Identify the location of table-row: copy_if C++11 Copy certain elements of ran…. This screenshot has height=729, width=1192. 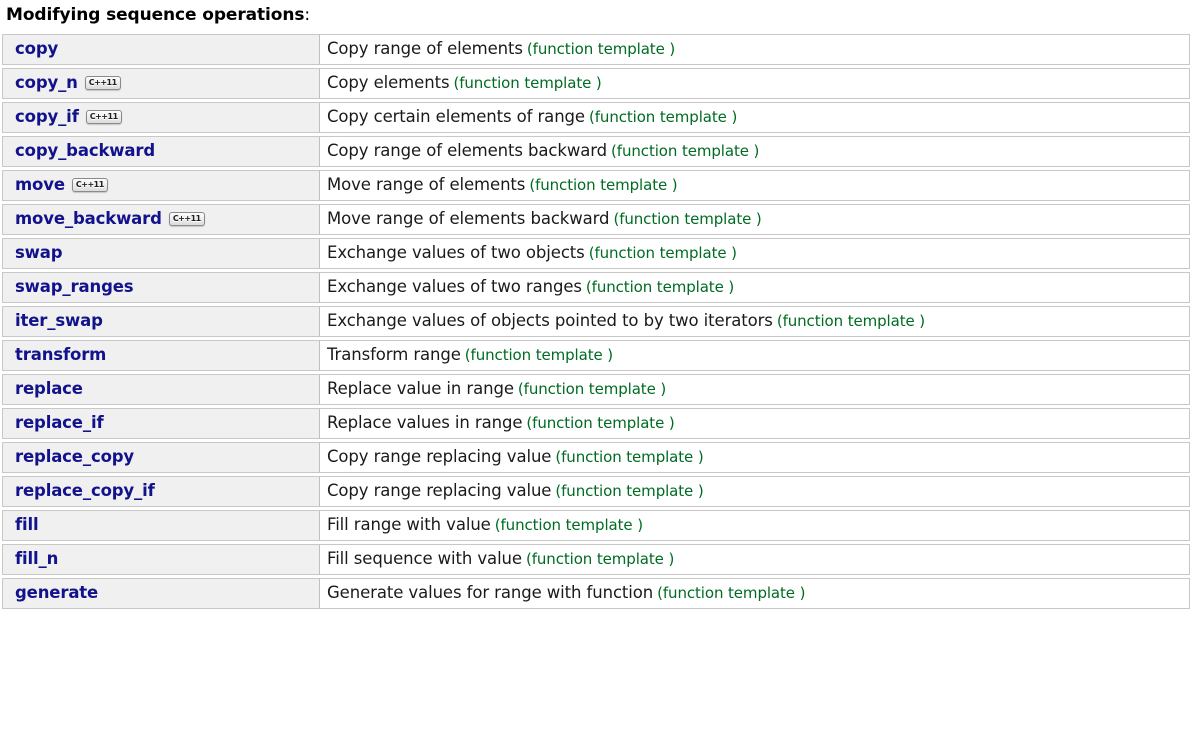
(596, 117).